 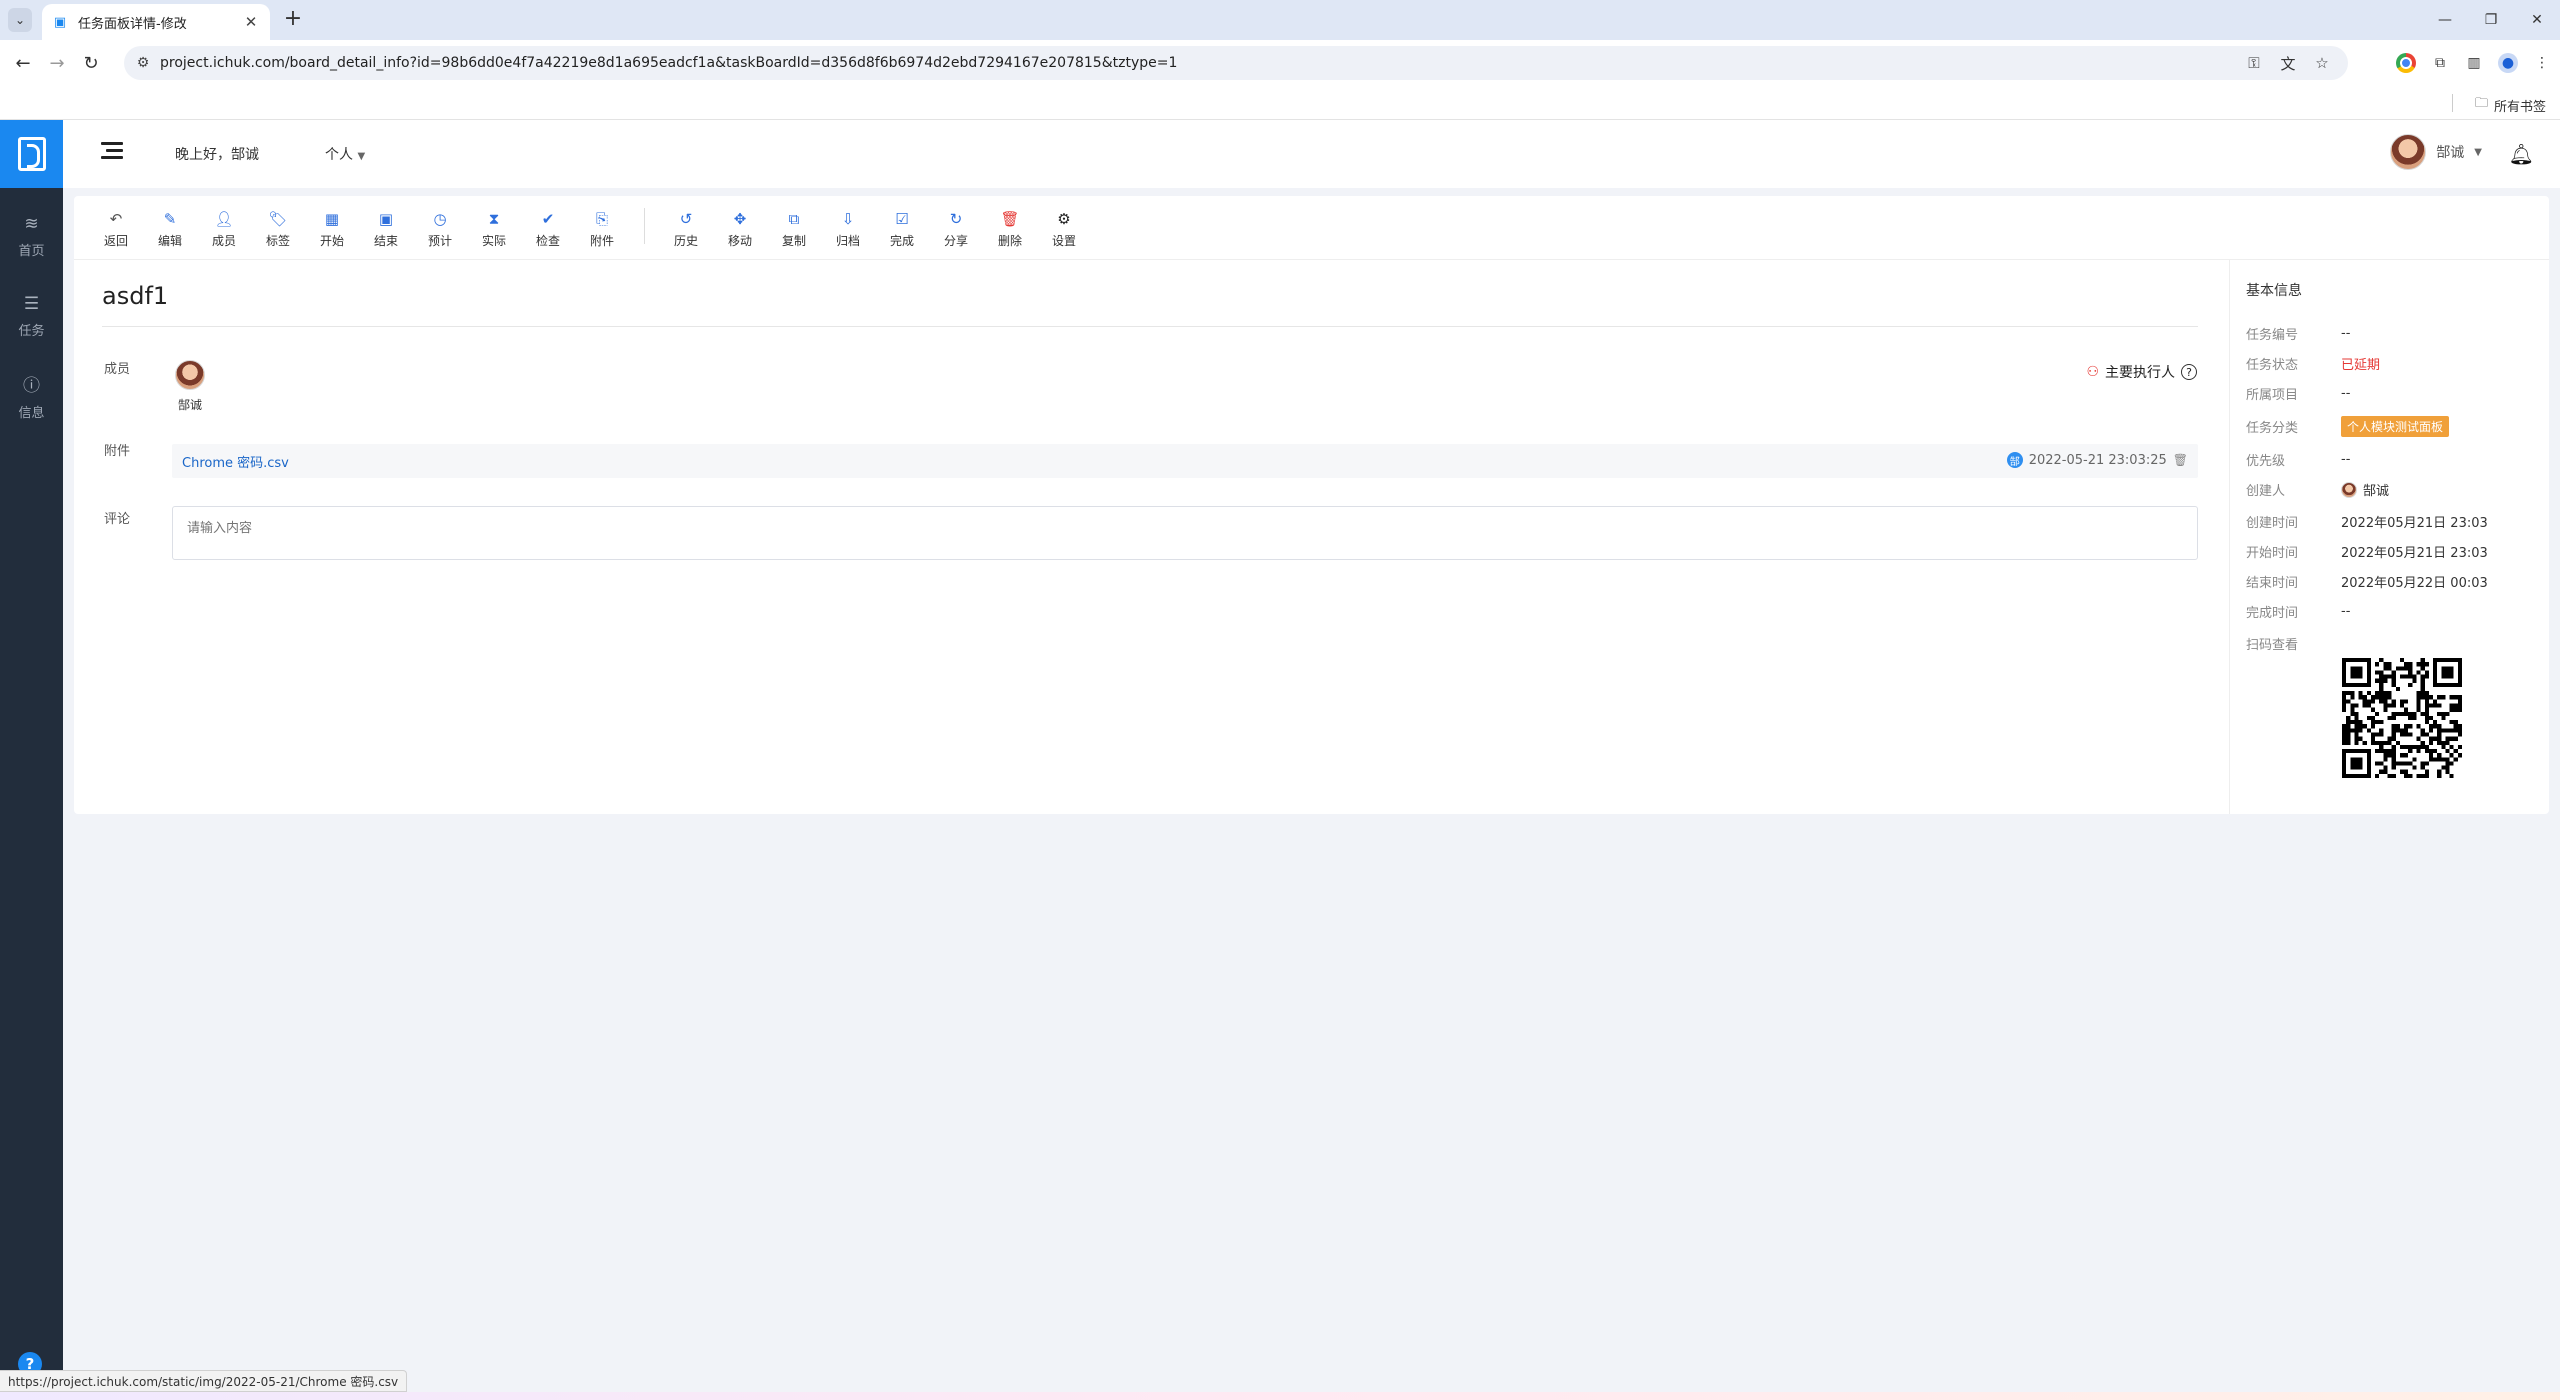 I want to click on all-bookmarks-button: 🗀 所有书签, so click(x=2510, y=105).